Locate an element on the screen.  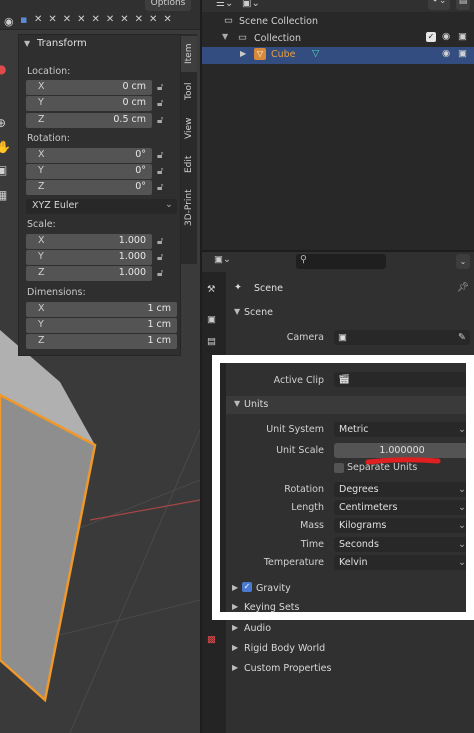
viewport-header: ◉ ▪ ✕✕✕✕✕✕✕✕✕✕ Options is located at coordinates (100, 15).